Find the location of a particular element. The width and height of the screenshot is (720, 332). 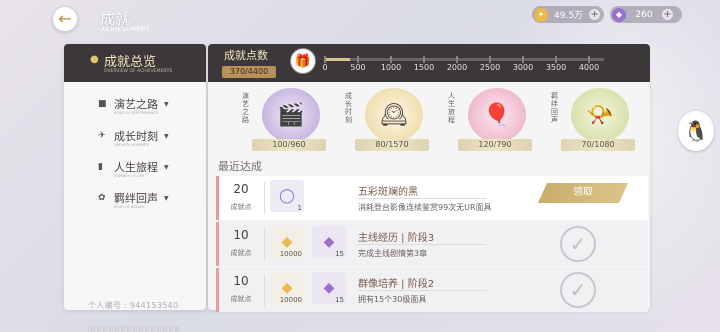

category-growth: 成长时刻 🕰 80/1570 is located at coordinates (393, 121).